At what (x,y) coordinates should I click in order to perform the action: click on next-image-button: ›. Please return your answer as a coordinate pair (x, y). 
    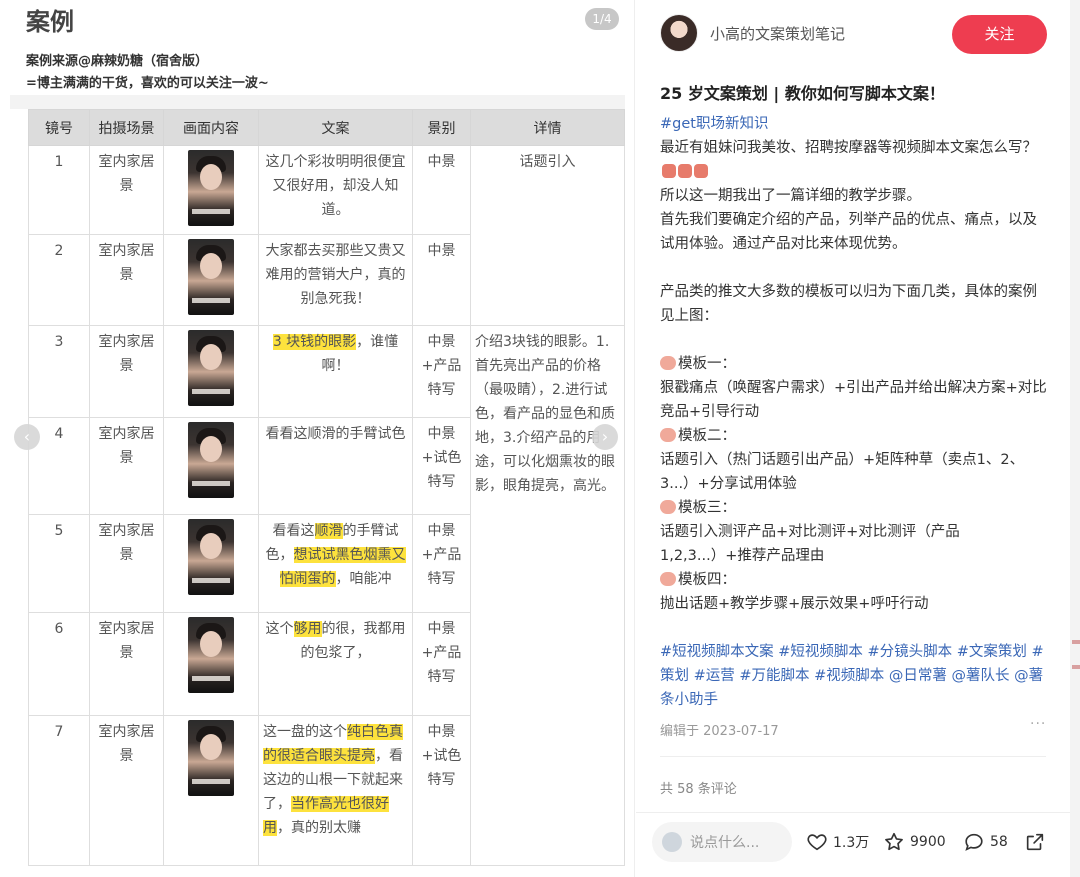
    Looking at the image, I should click on (605, 437).